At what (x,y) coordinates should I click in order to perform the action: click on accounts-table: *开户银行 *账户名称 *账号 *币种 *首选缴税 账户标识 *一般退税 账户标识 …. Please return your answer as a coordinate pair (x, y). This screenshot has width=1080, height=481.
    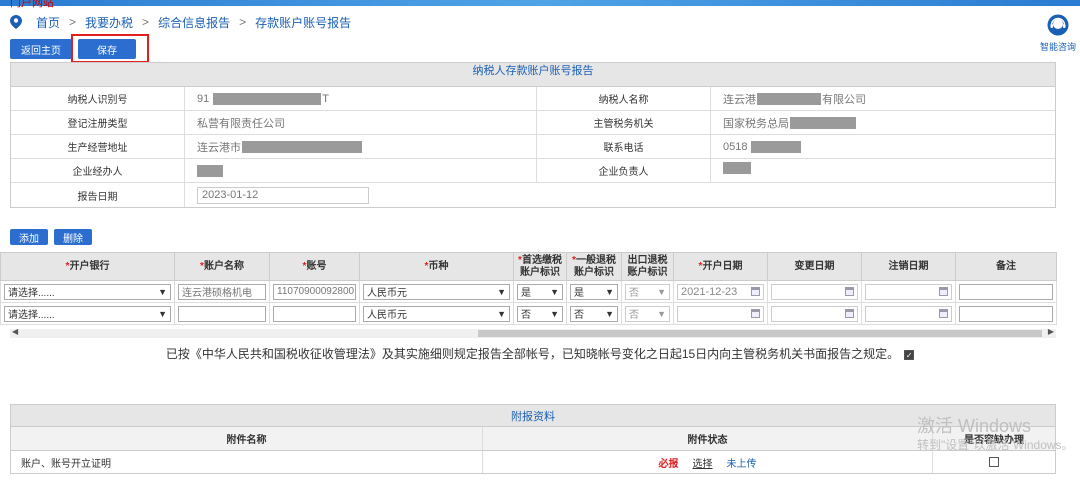
    Looking at the image, I should click on (528, 288).